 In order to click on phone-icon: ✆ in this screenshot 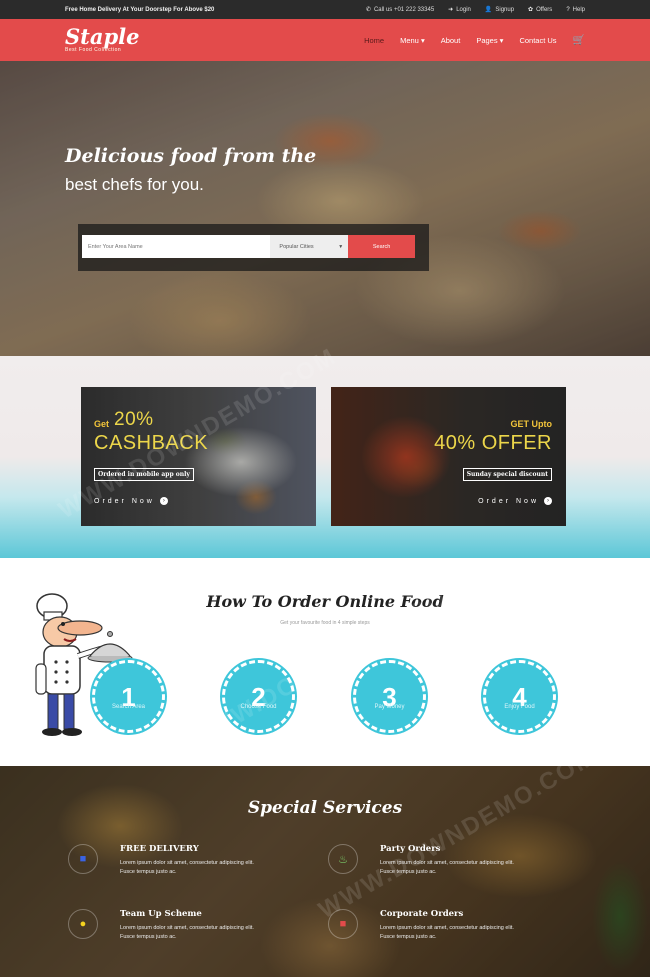, I will do `click(368, 10)`.